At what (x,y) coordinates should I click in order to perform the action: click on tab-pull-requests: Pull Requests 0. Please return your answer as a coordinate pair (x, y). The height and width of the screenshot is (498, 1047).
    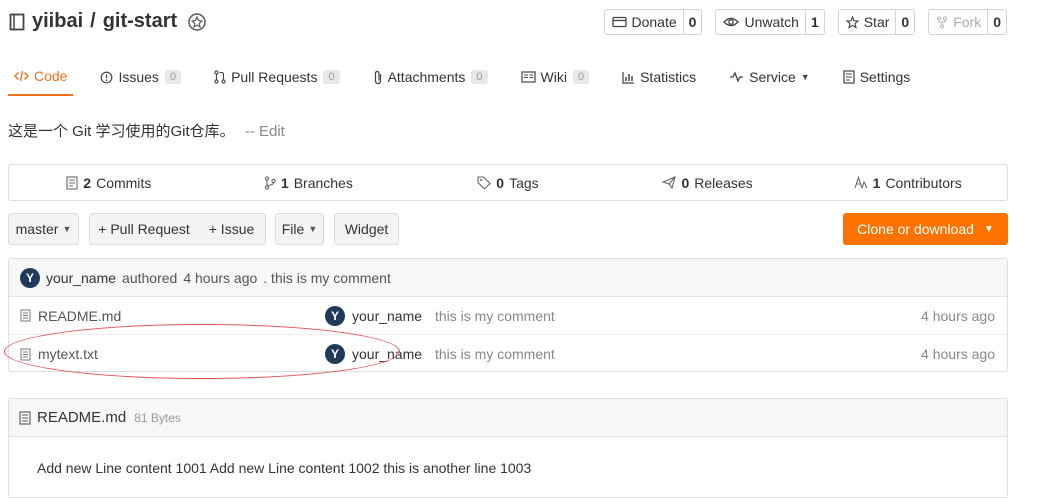
    Looking at the image, I should click on (277, 77).